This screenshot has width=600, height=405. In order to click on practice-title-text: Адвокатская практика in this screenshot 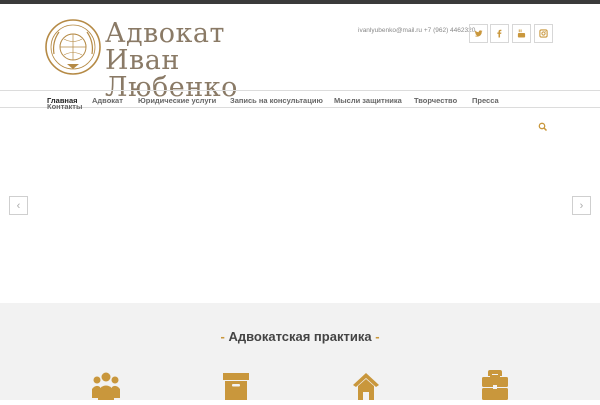, I will do `click(300, 336)`.